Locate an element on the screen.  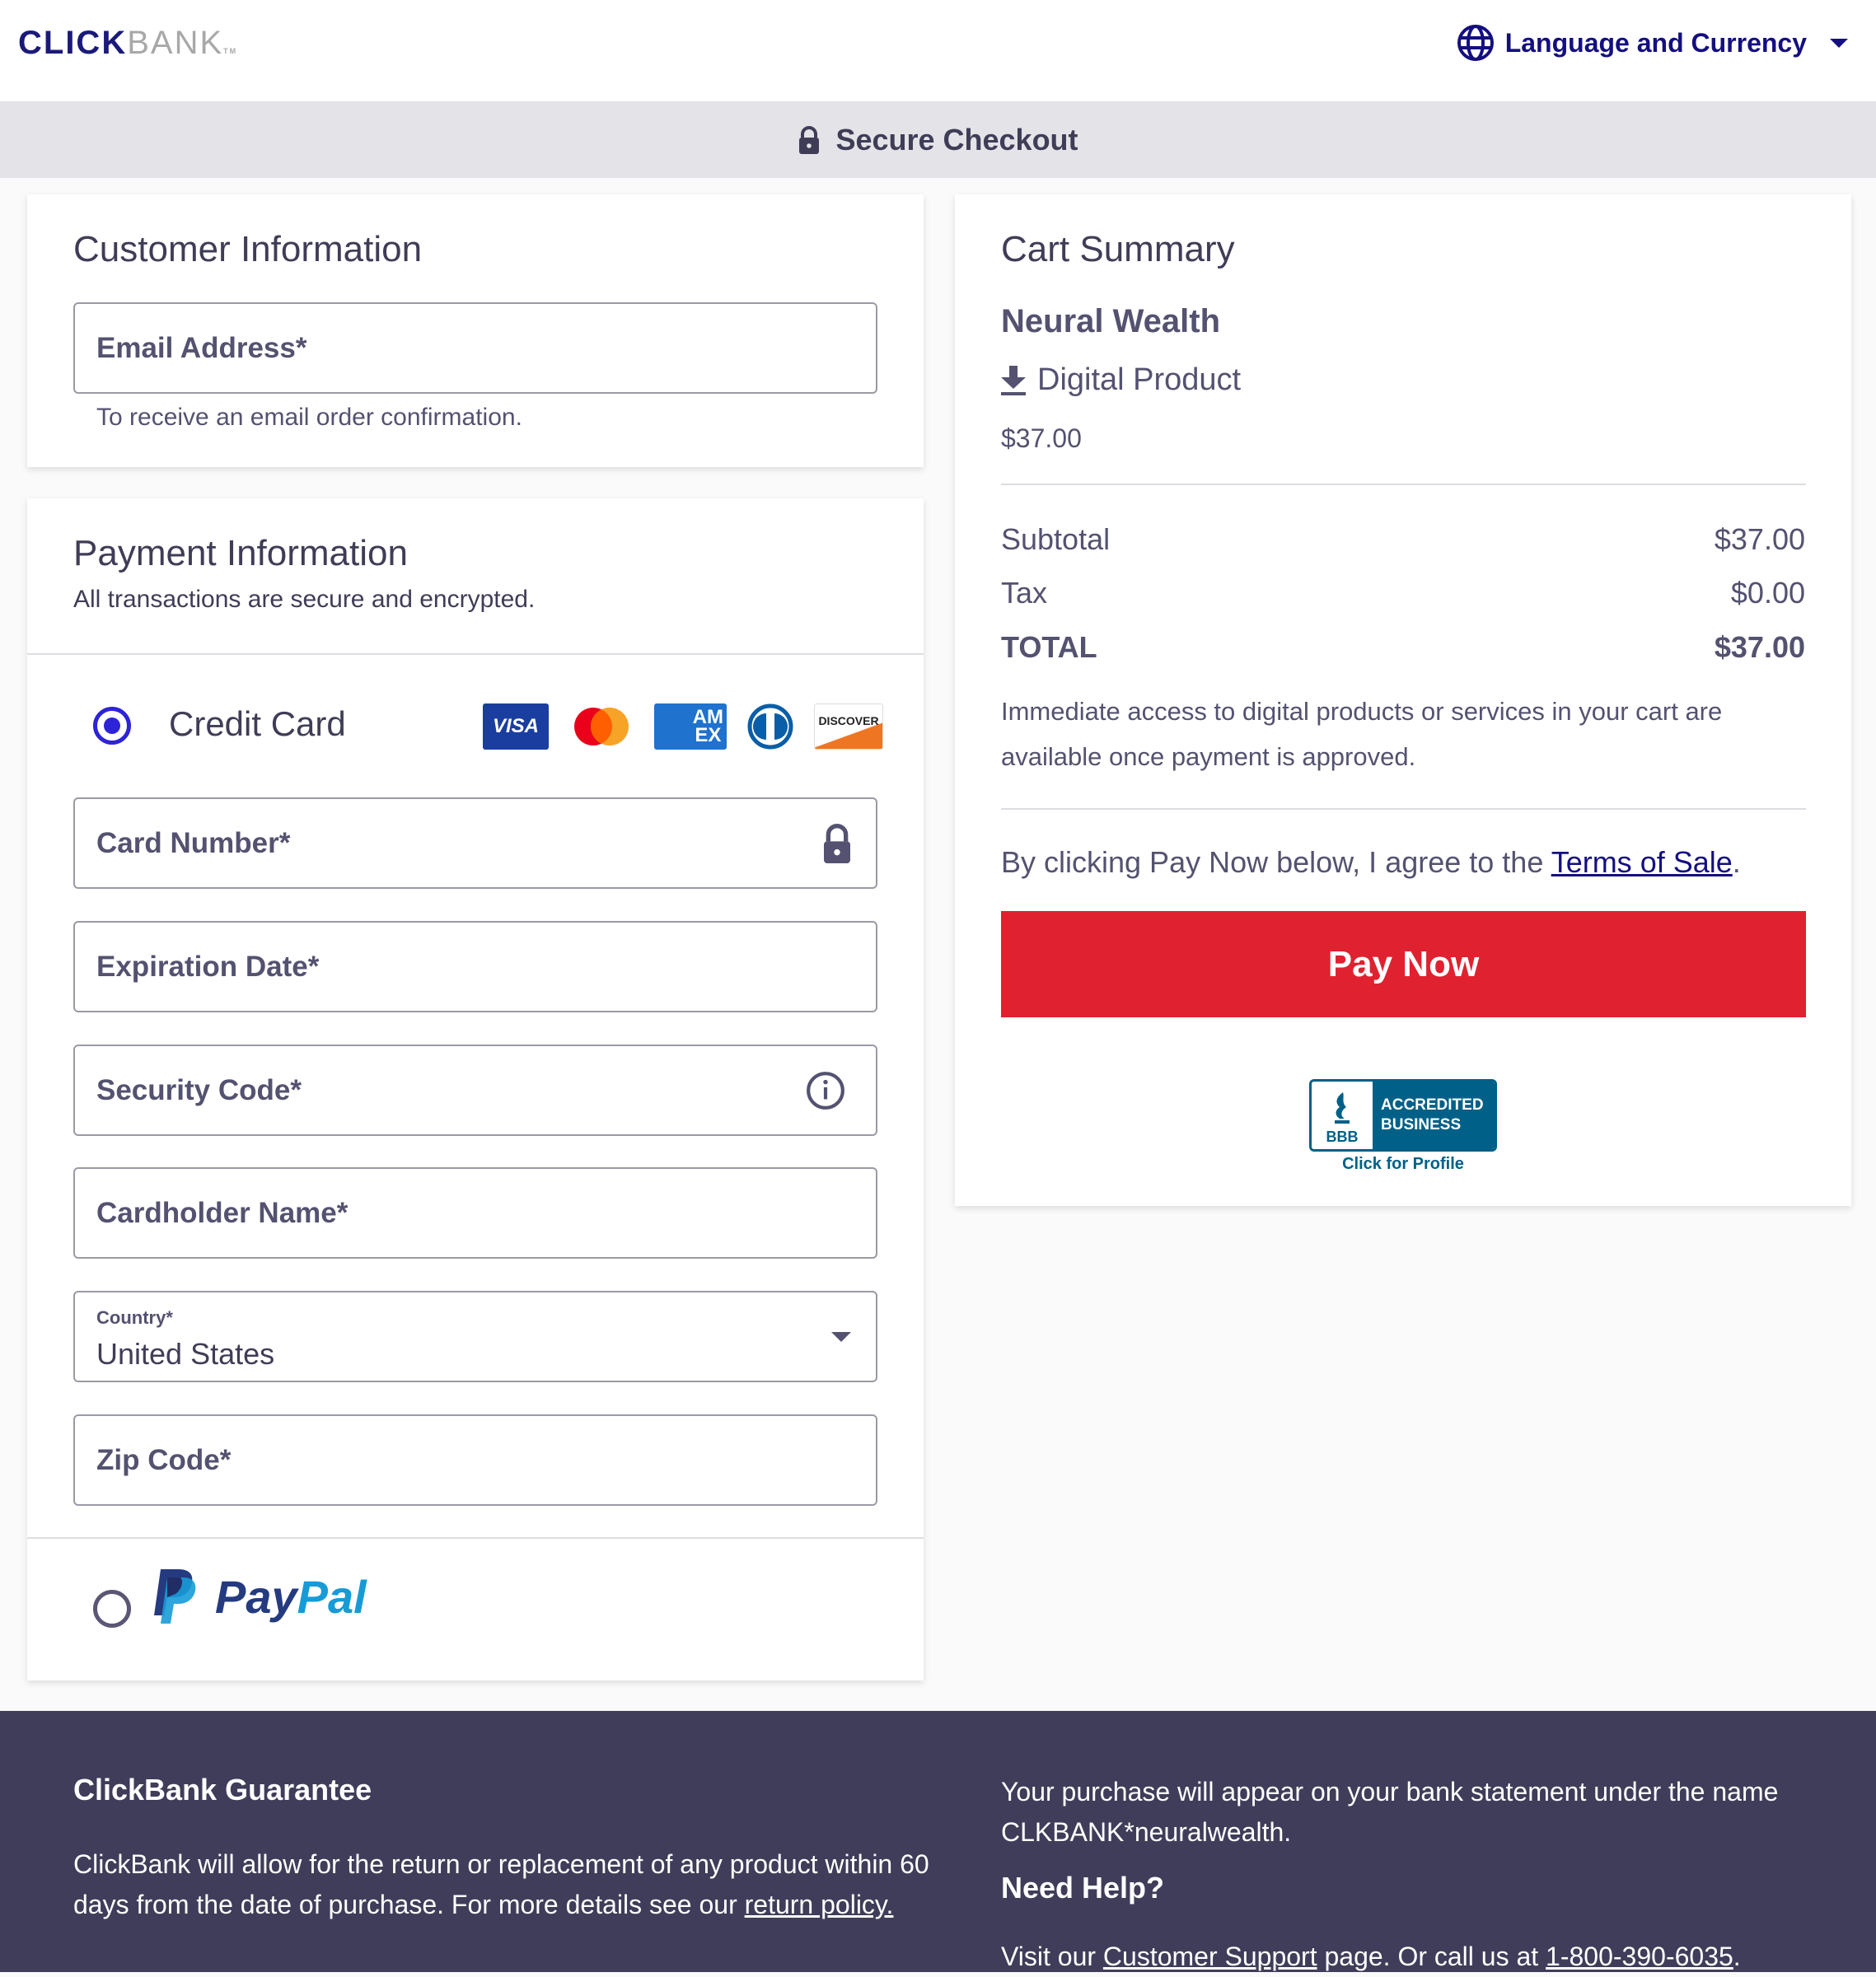
logo-bank-text: BANK is located at coordinates (175, 43).